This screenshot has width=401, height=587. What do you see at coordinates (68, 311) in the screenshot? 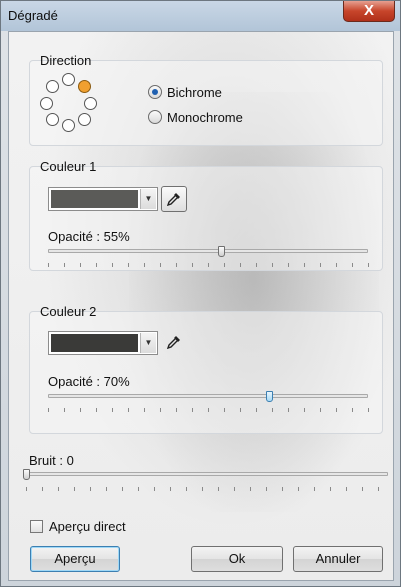
I see `color2-legend: Couleur 2` at bounding box center [68, 311].